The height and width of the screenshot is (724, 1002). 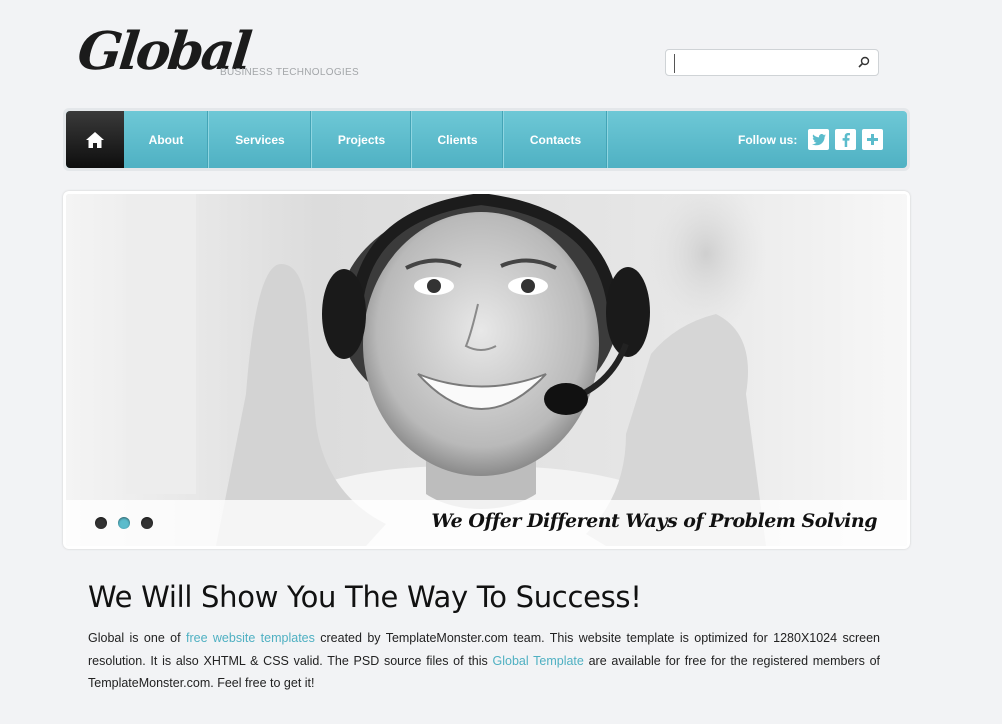 I want to click on home-icon, so click(x=95, y=139).